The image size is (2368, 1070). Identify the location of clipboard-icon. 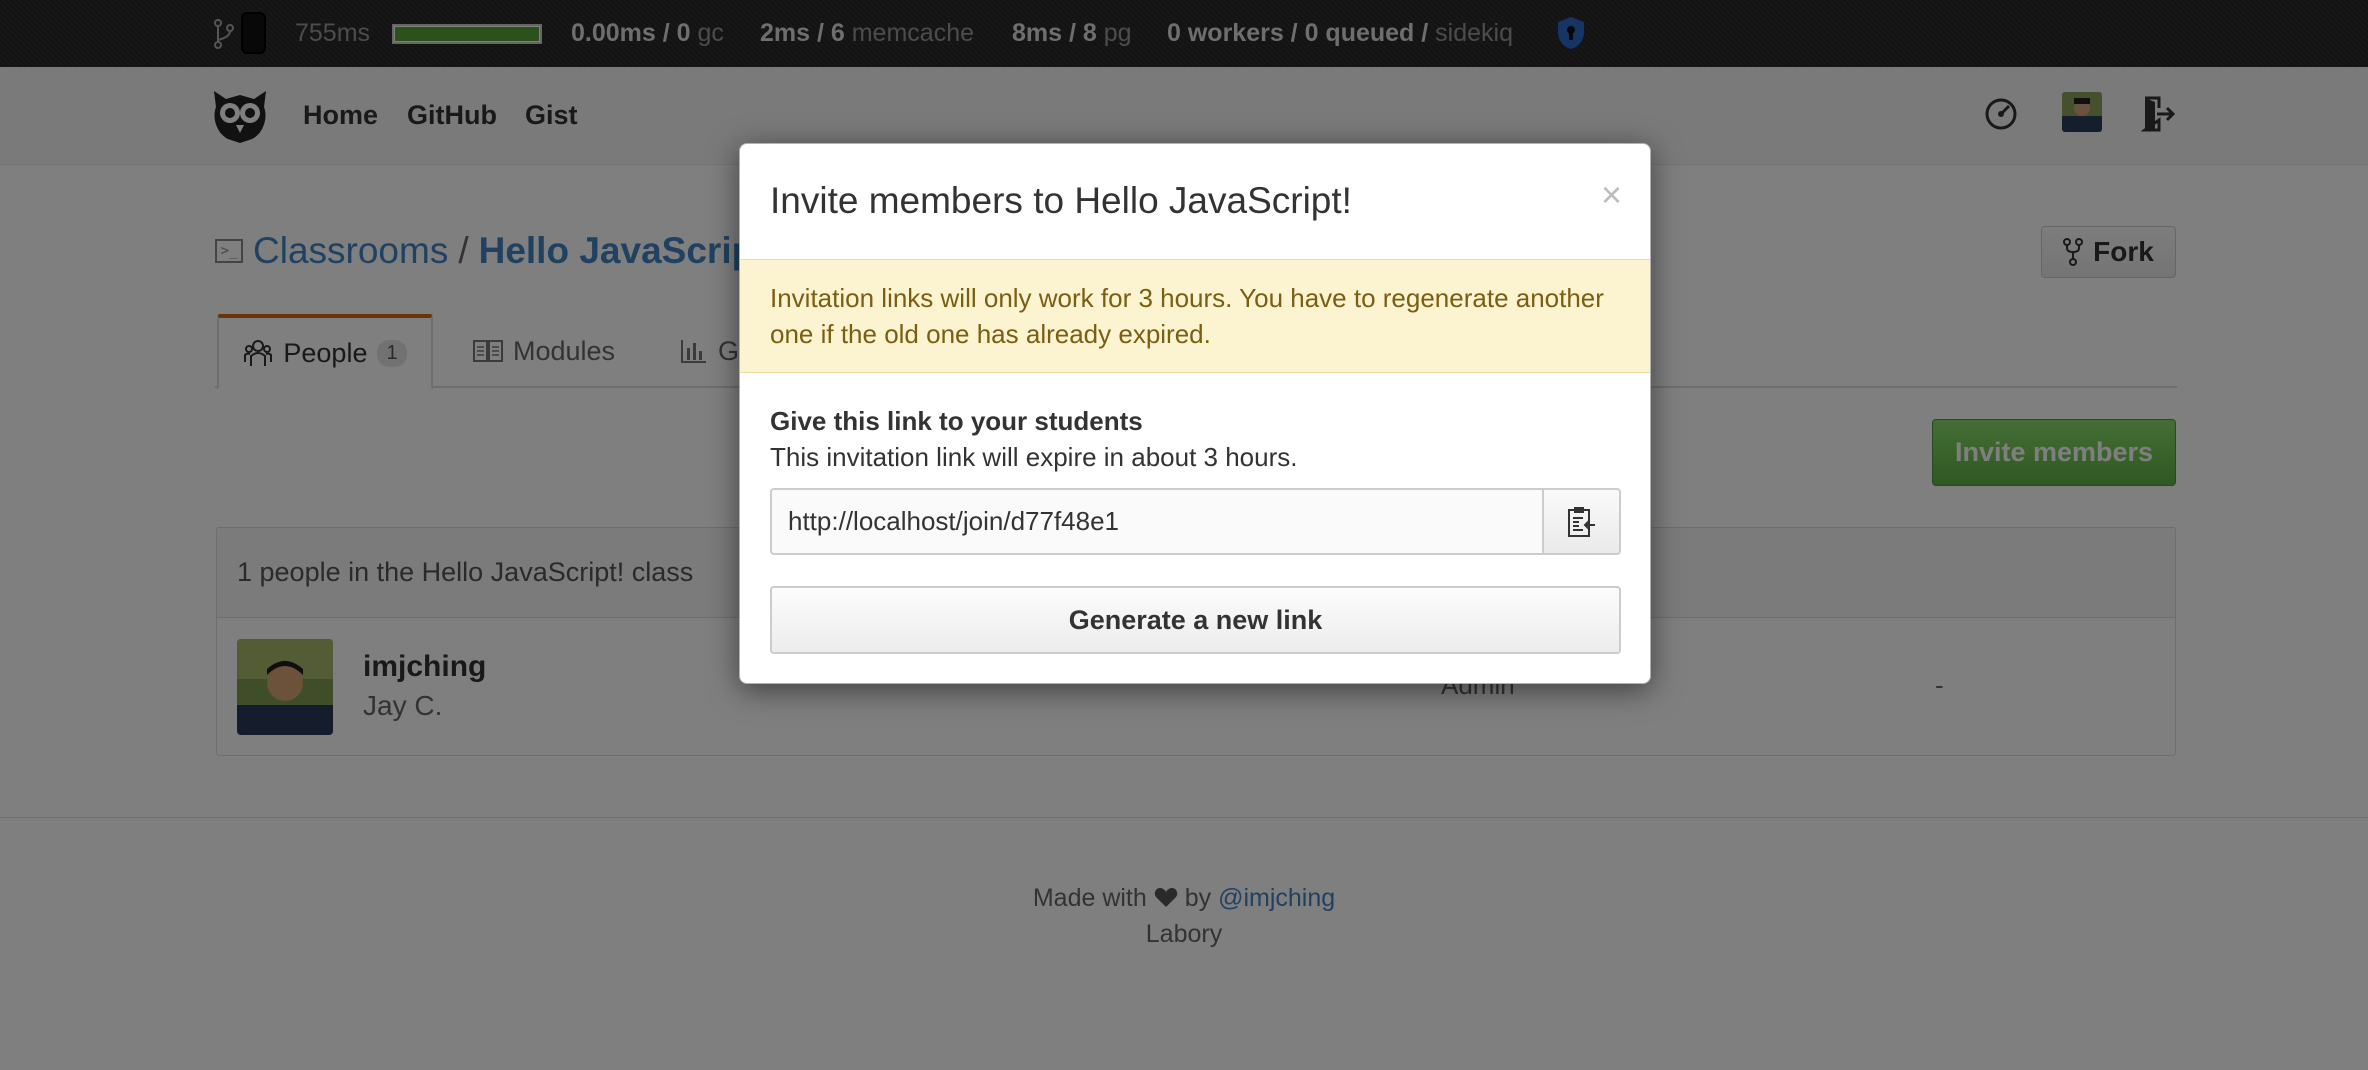
(1581, 521).